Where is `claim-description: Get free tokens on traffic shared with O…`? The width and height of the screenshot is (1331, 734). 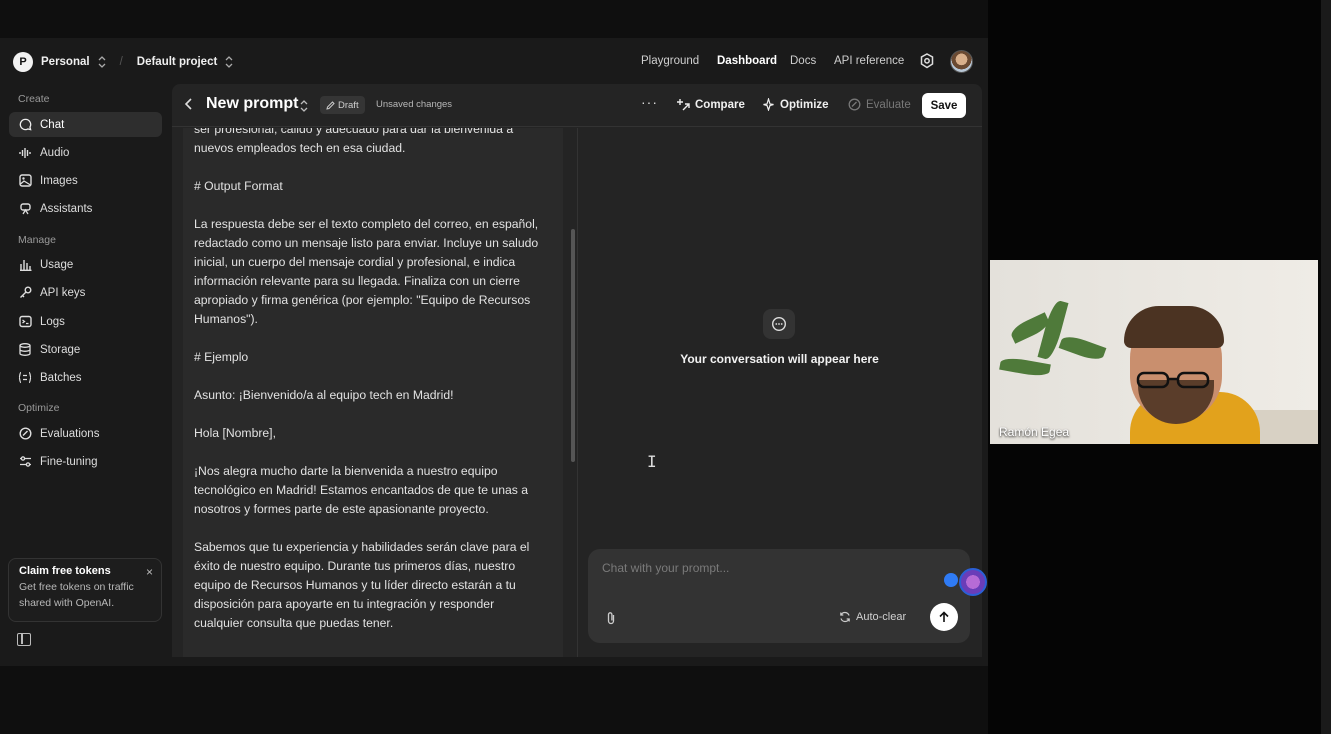 claim-description: Get free tokens on traffic shared with O… is located at coordinates (76, 595).